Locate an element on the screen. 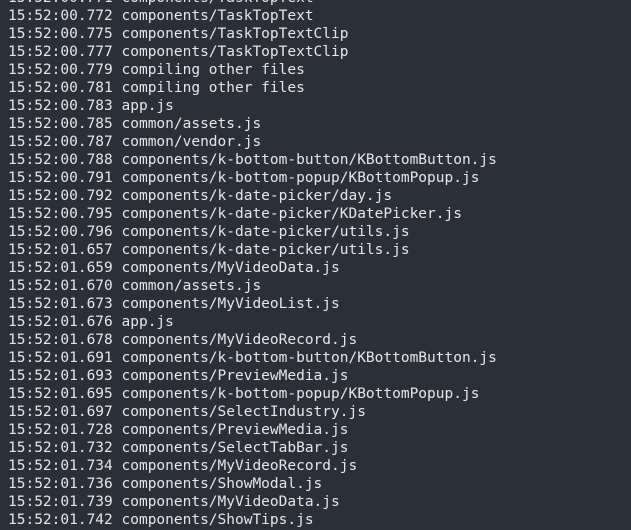 This screenshot has height=530, width=631. log-line: 15:52:01.734 components/MyVideoRecord.js is located at coordinates (315, 466).